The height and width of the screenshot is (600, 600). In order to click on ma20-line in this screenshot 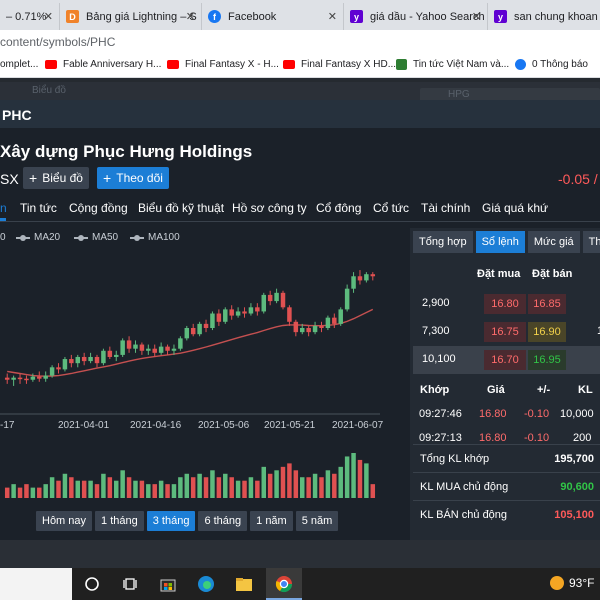, I will do `click(190, 342)`.